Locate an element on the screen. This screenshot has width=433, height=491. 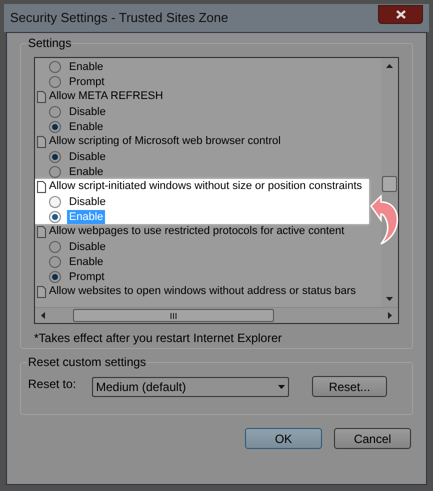
setting-label: Allow webpages to use restricted protocols for active content is located at coordinates (196, 231).